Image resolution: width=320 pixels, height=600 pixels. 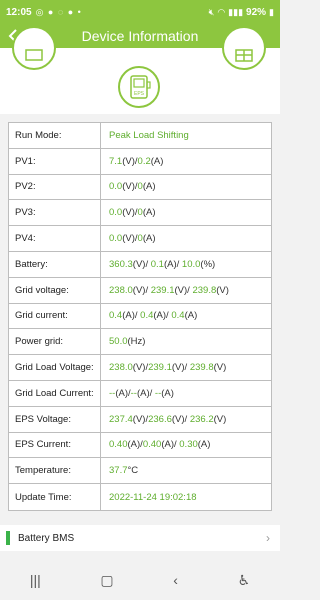 I want to click on table-row: PV1: 7.1 (V)/0.2 (A), so click(x=140, y=161).